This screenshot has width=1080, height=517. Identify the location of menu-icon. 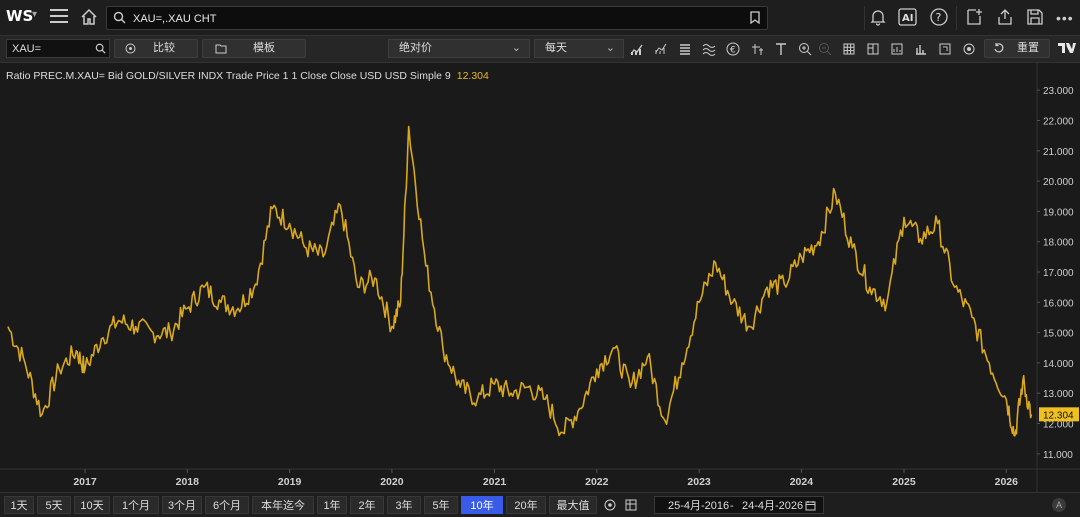
(59, 16).